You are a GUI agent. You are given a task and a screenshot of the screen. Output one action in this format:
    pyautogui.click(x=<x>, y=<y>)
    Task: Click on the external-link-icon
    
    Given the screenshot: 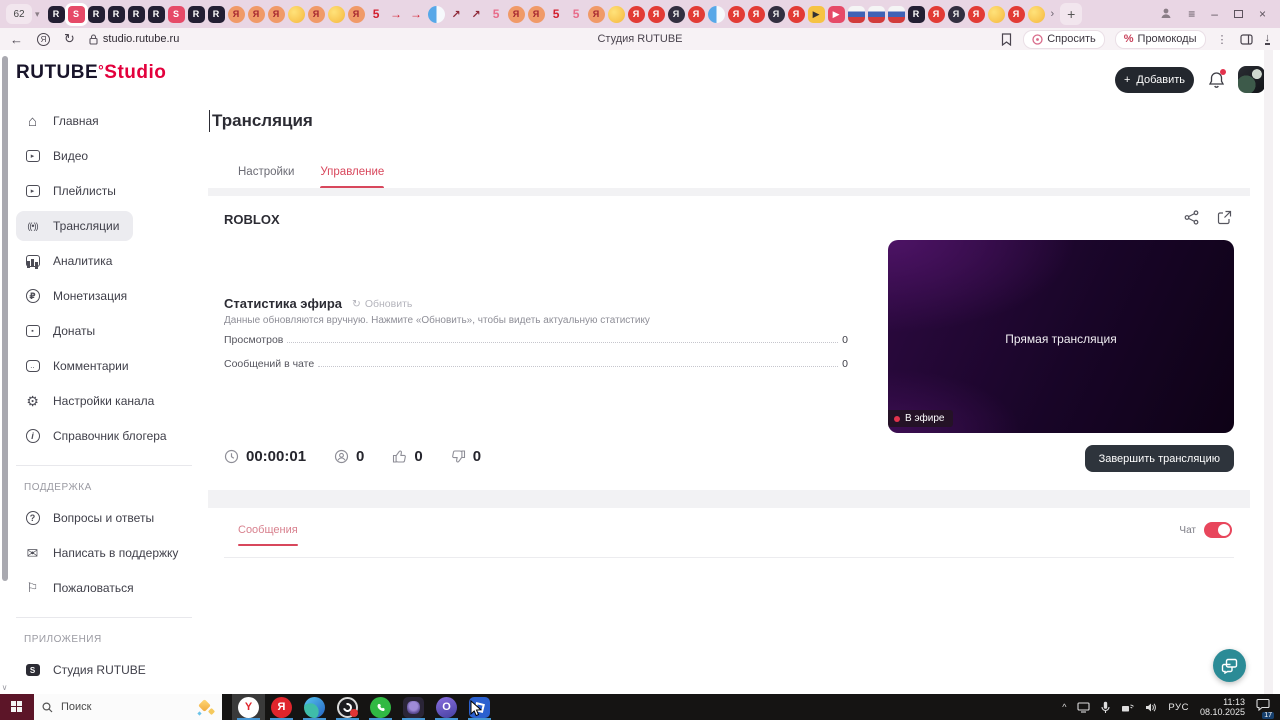 What is the action you would take?
    pyautogui.click(x=1224, y=217)
    